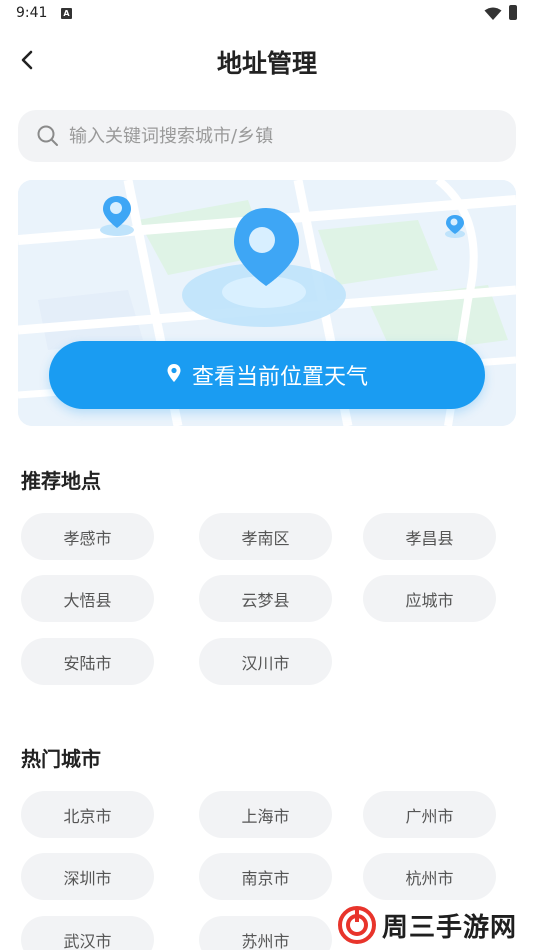 This screenshot has width=534, height=950. Describe the element at coordinates (61, 759) in the screenshot. I see `hot-cities-section-title: 热门城市` at that location.